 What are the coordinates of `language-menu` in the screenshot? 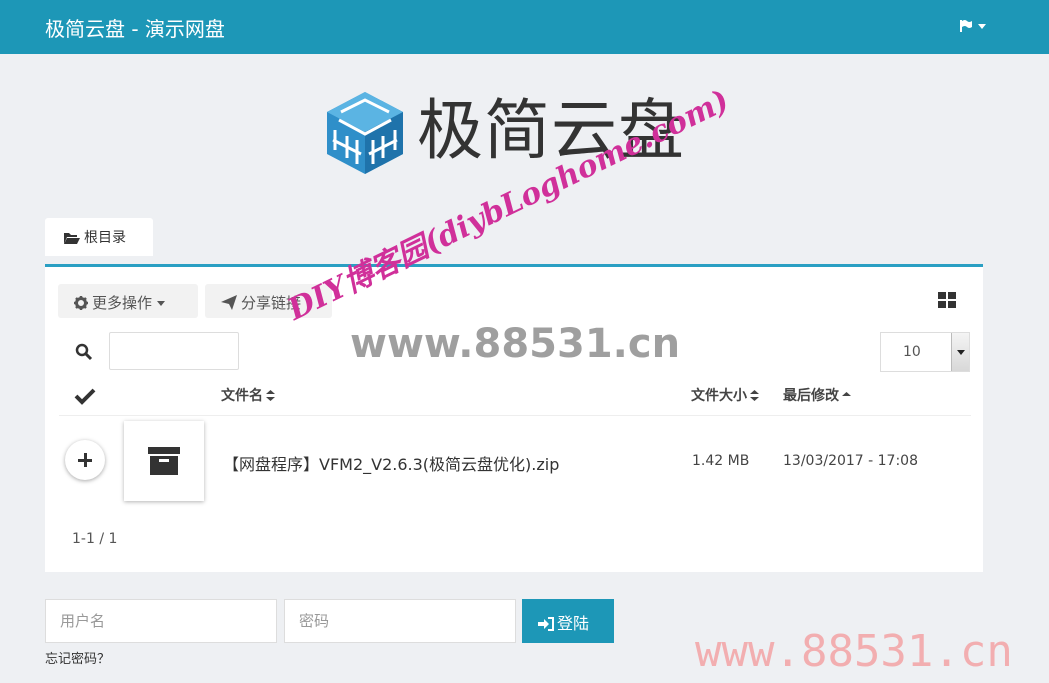 It's located at (972, 27).